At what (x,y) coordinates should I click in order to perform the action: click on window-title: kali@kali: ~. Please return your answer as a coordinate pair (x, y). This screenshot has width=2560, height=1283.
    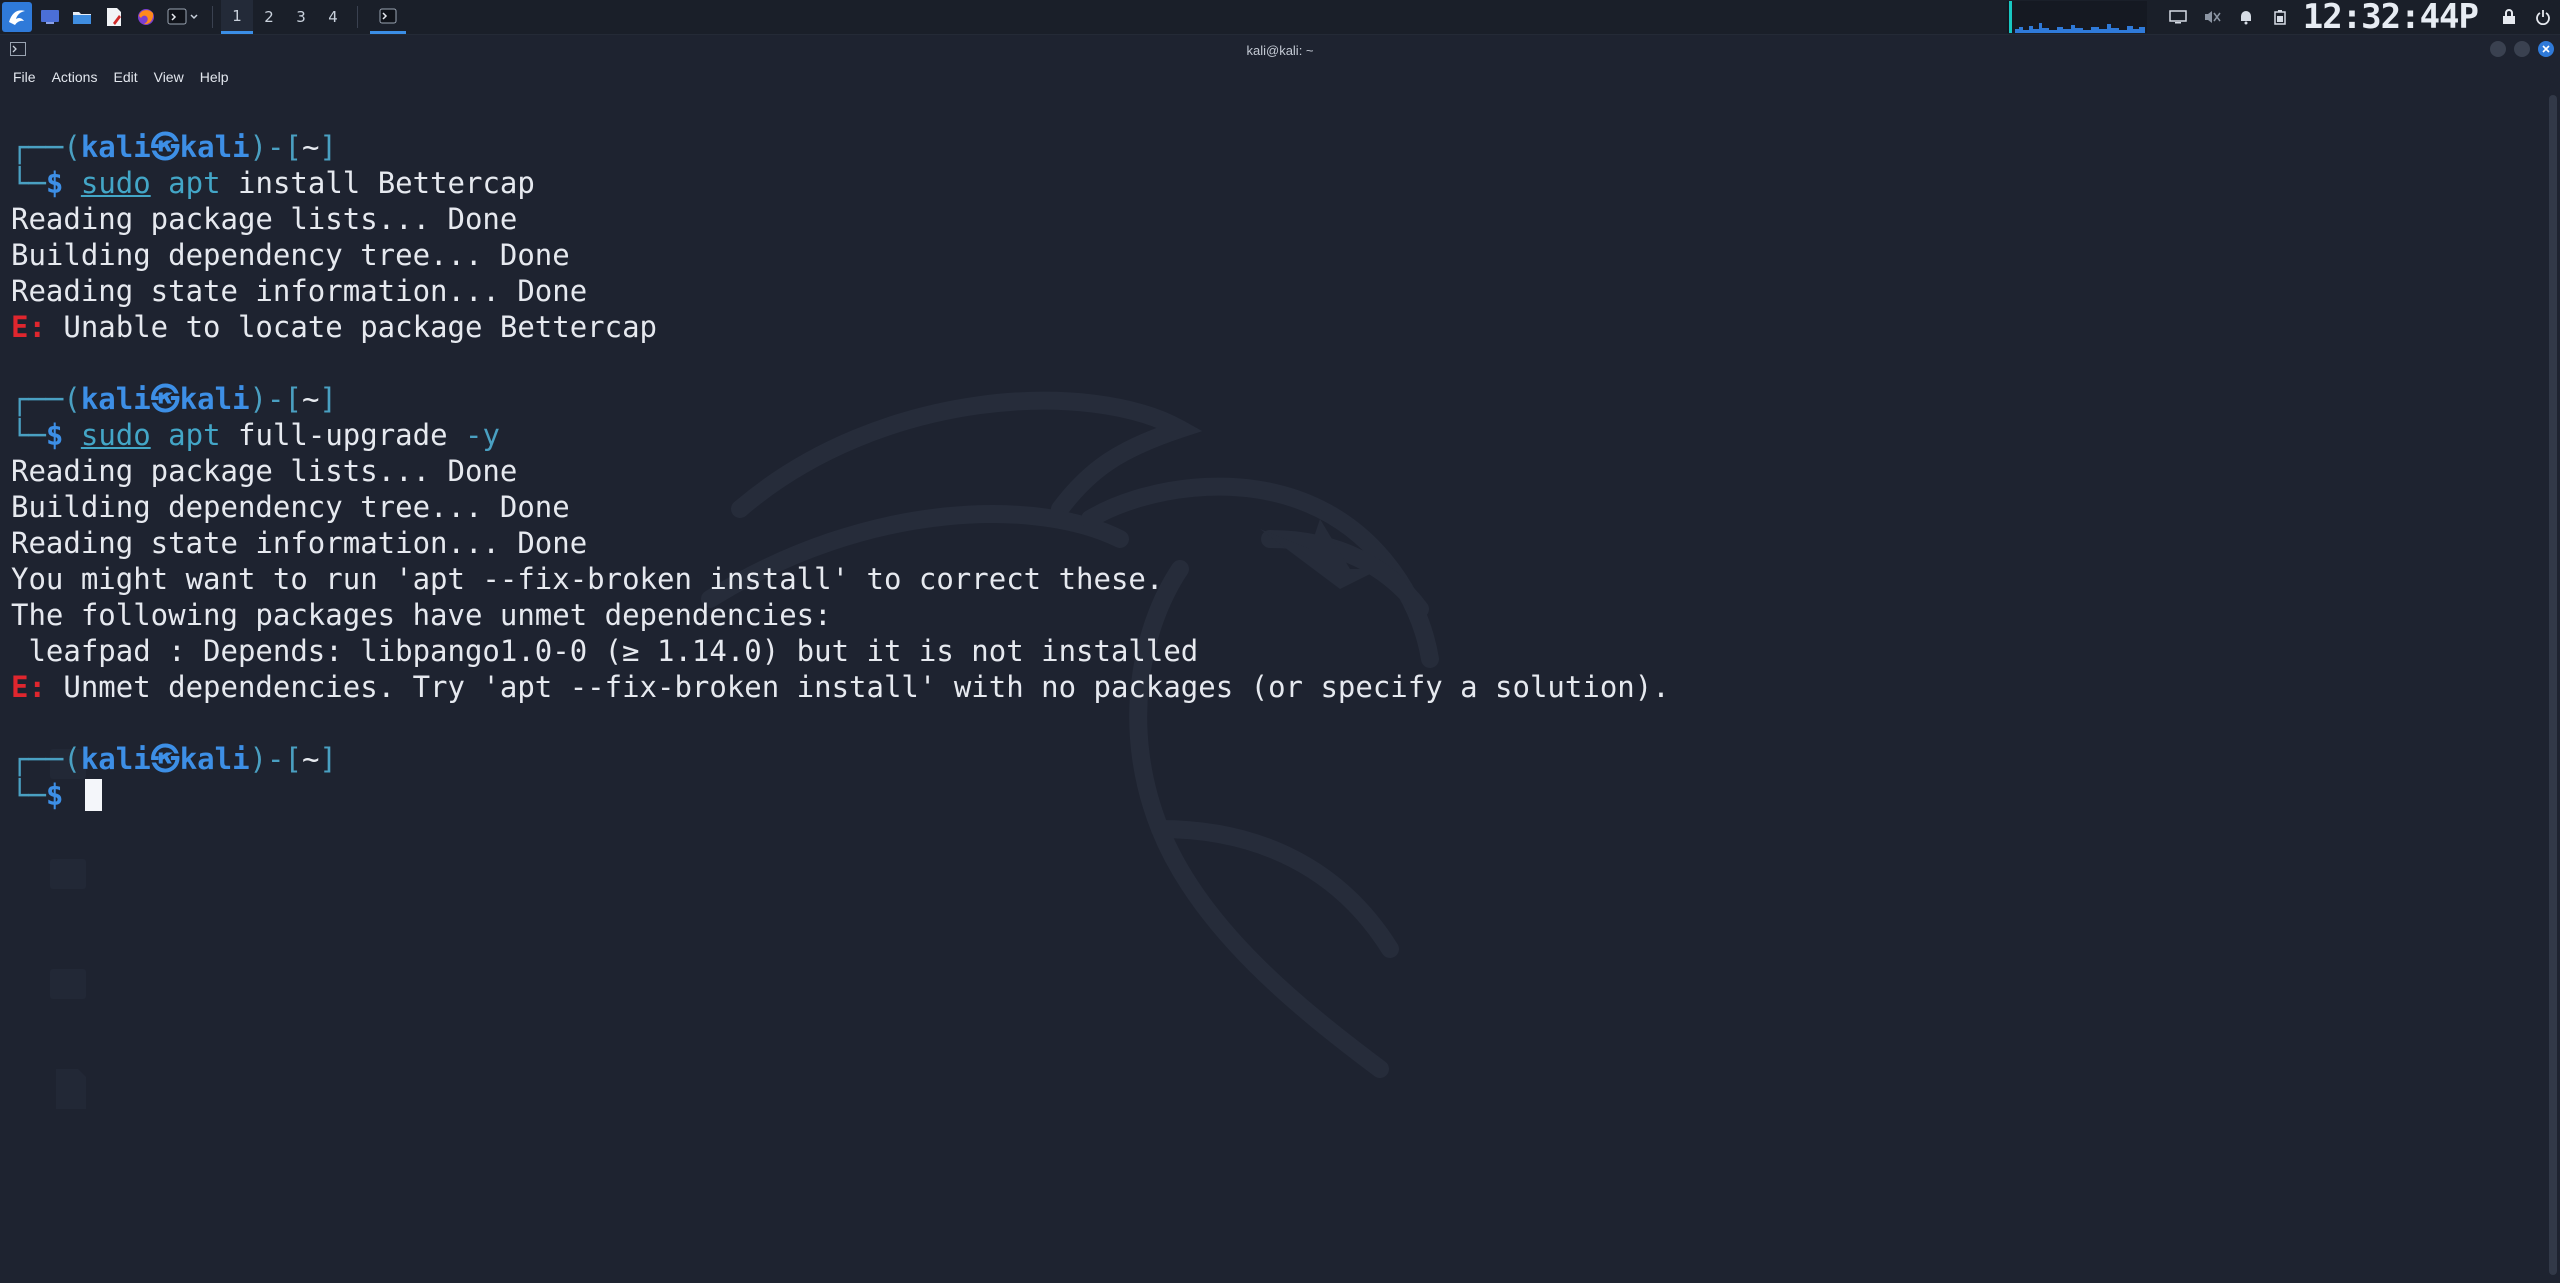
    Looking at the image, I should click on (1280, 50).